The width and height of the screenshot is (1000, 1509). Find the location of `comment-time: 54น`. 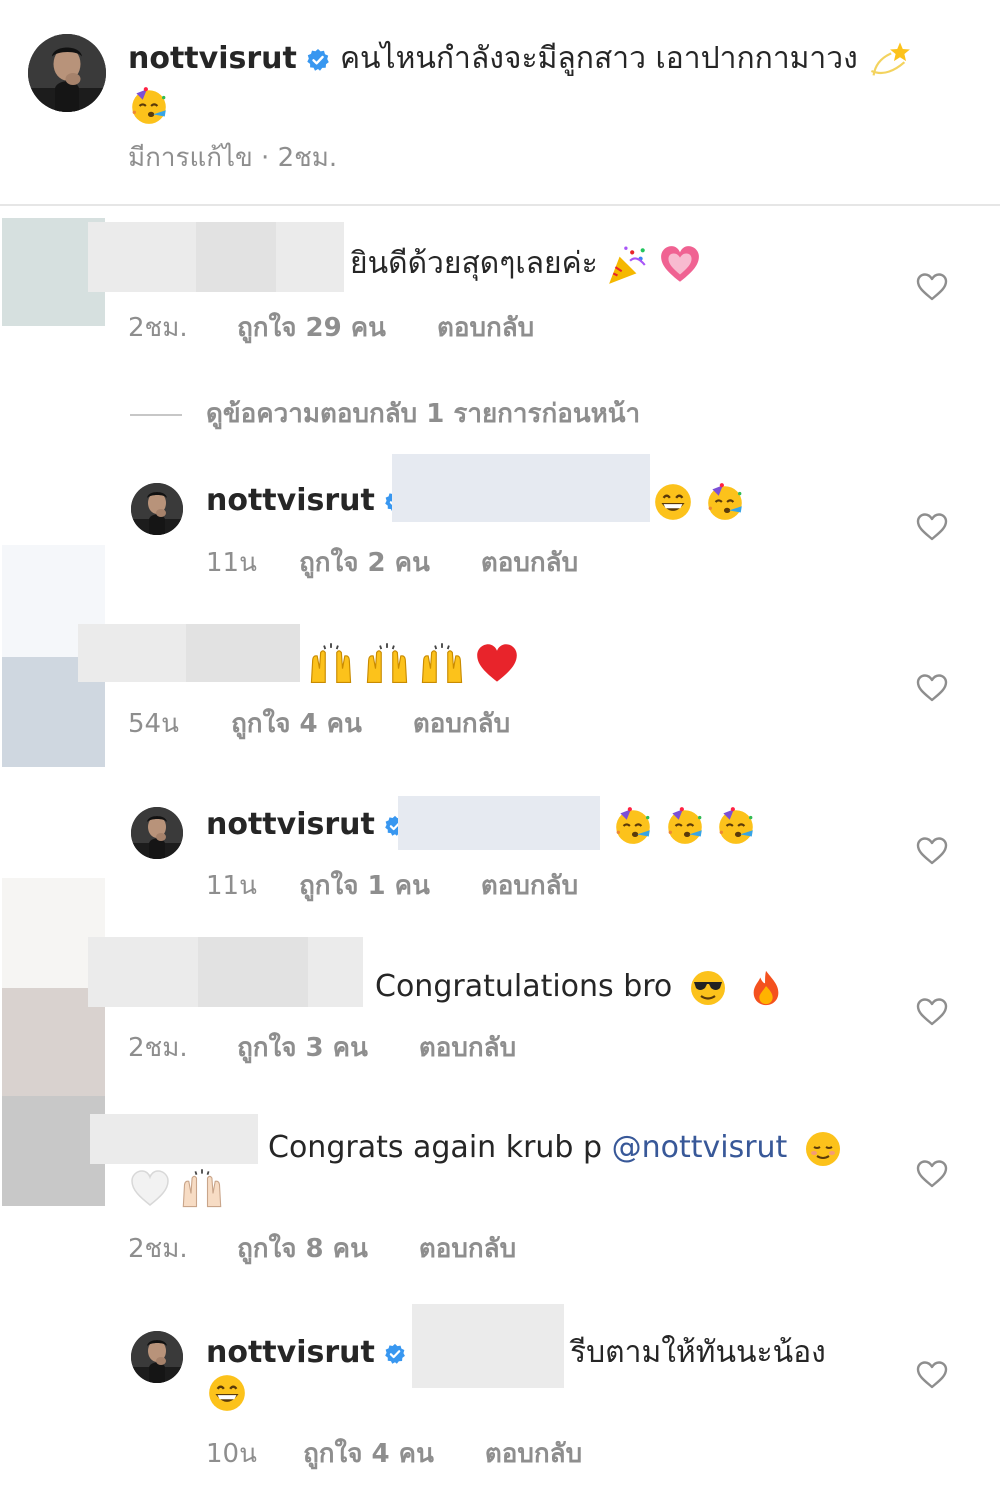

comment-time: 54น is located at coordinates (153, 724).